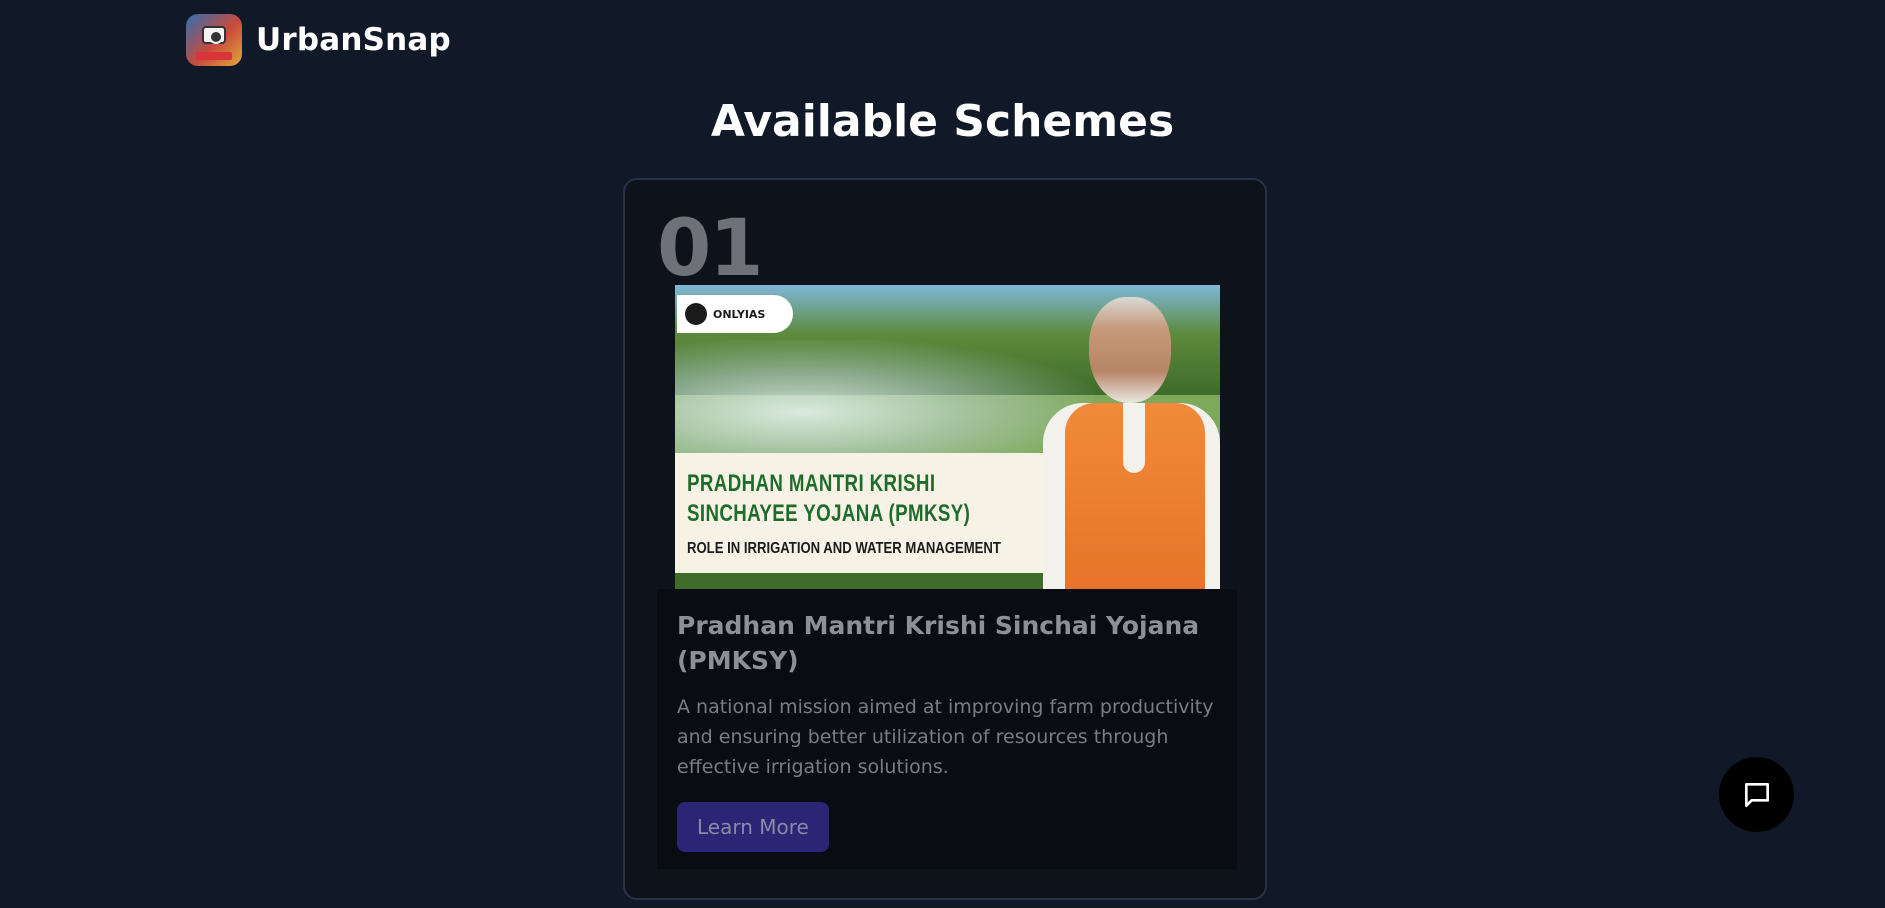 This screenshot has height=908, width=1885. What do you see at coordinates (1121, 437) in the screenshot?
I see `image-person` at bounding box center [1121, 437].